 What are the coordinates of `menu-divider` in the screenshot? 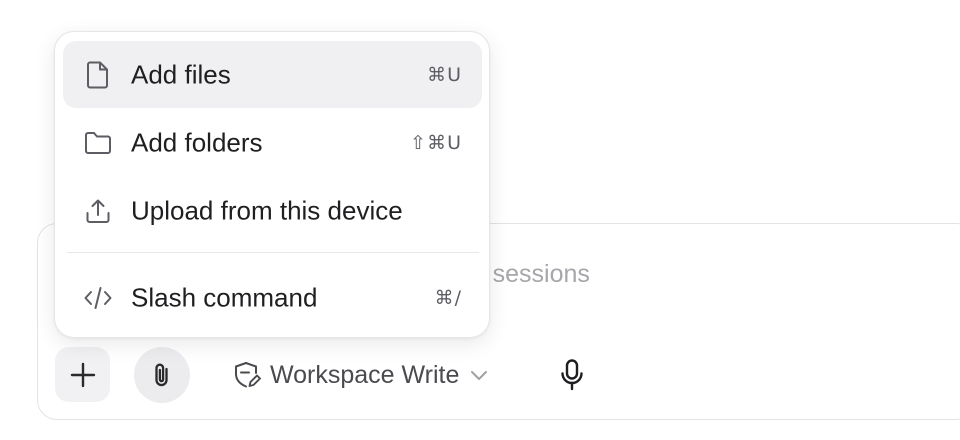 It's located at (273, 252).